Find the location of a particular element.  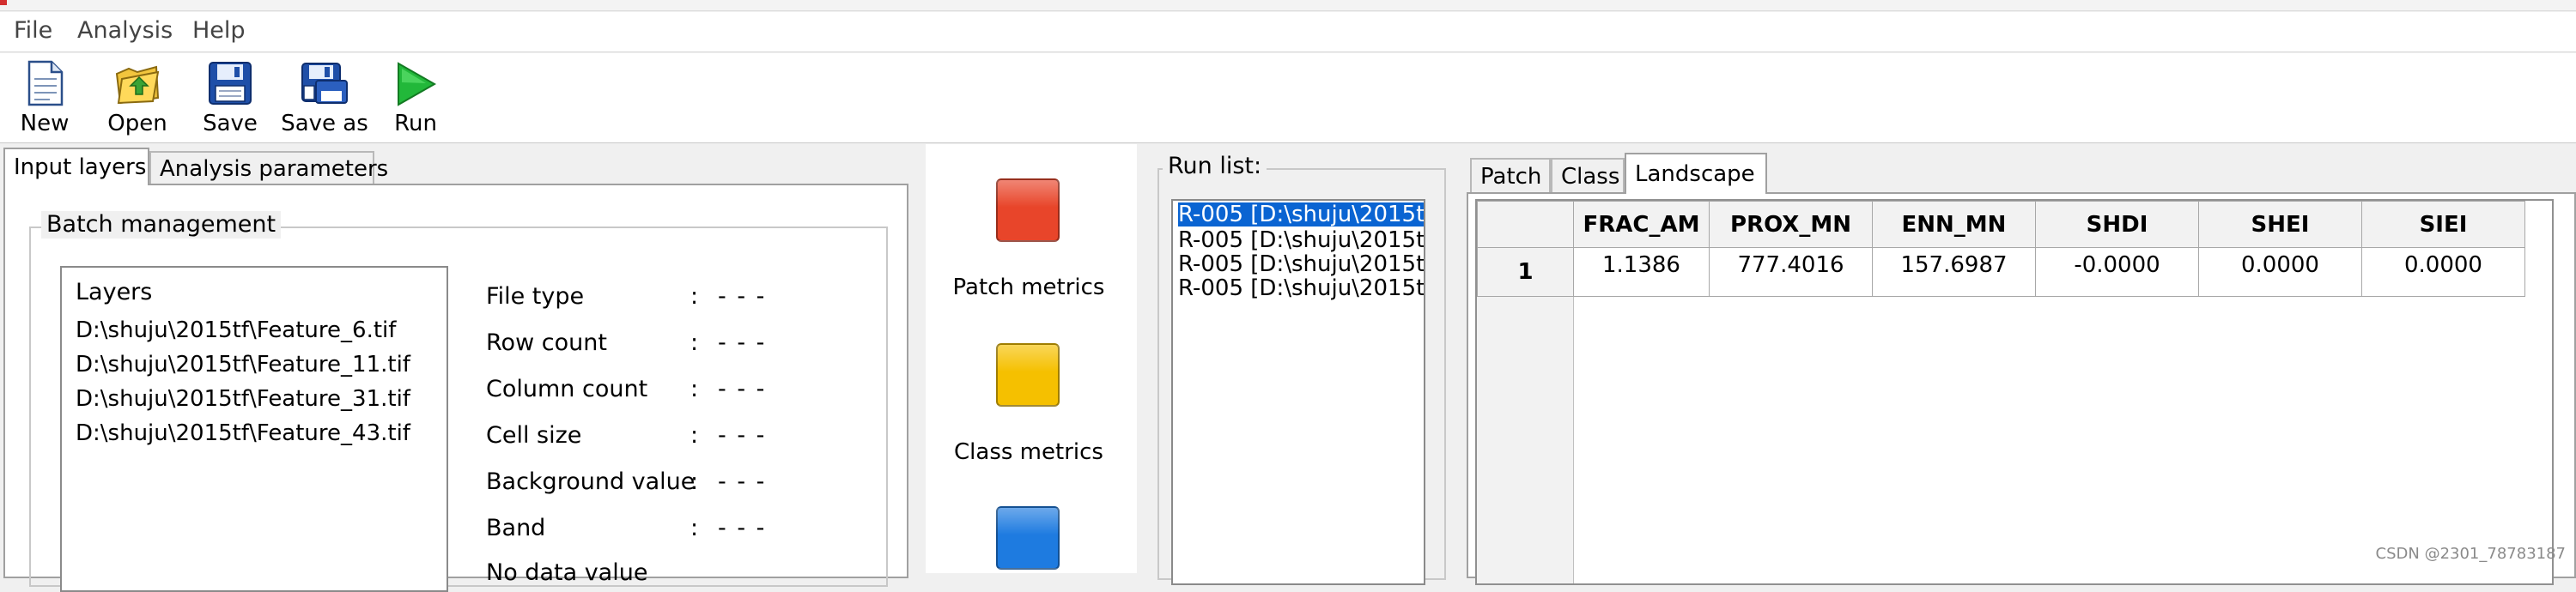

row-count-colon: : is located at coordinates (695, 342).